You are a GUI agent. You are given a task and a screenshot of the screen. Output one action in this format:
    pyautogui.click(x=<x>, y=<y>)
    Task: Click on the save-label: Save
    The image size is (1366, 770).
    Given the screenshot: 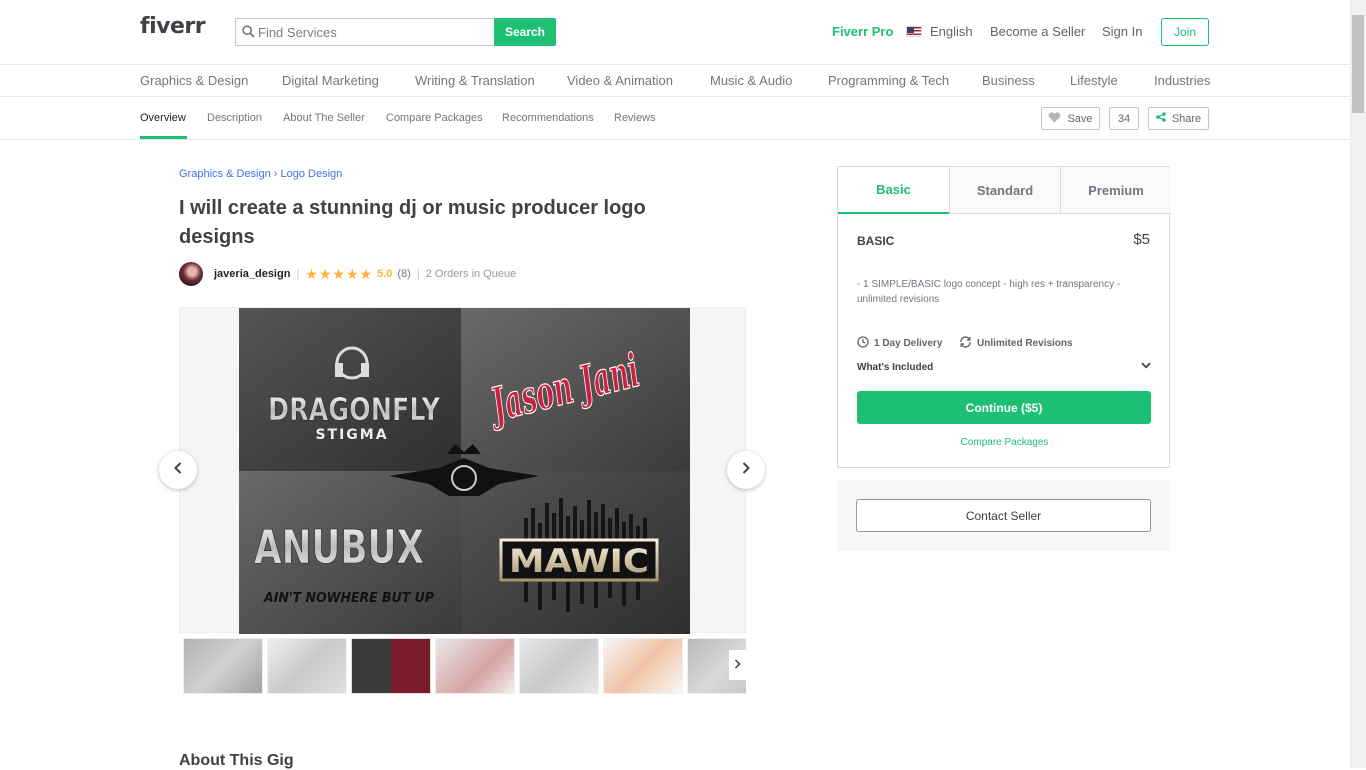 What is the action you would take?
    pyautogui.click(x=1080, y=118)
    